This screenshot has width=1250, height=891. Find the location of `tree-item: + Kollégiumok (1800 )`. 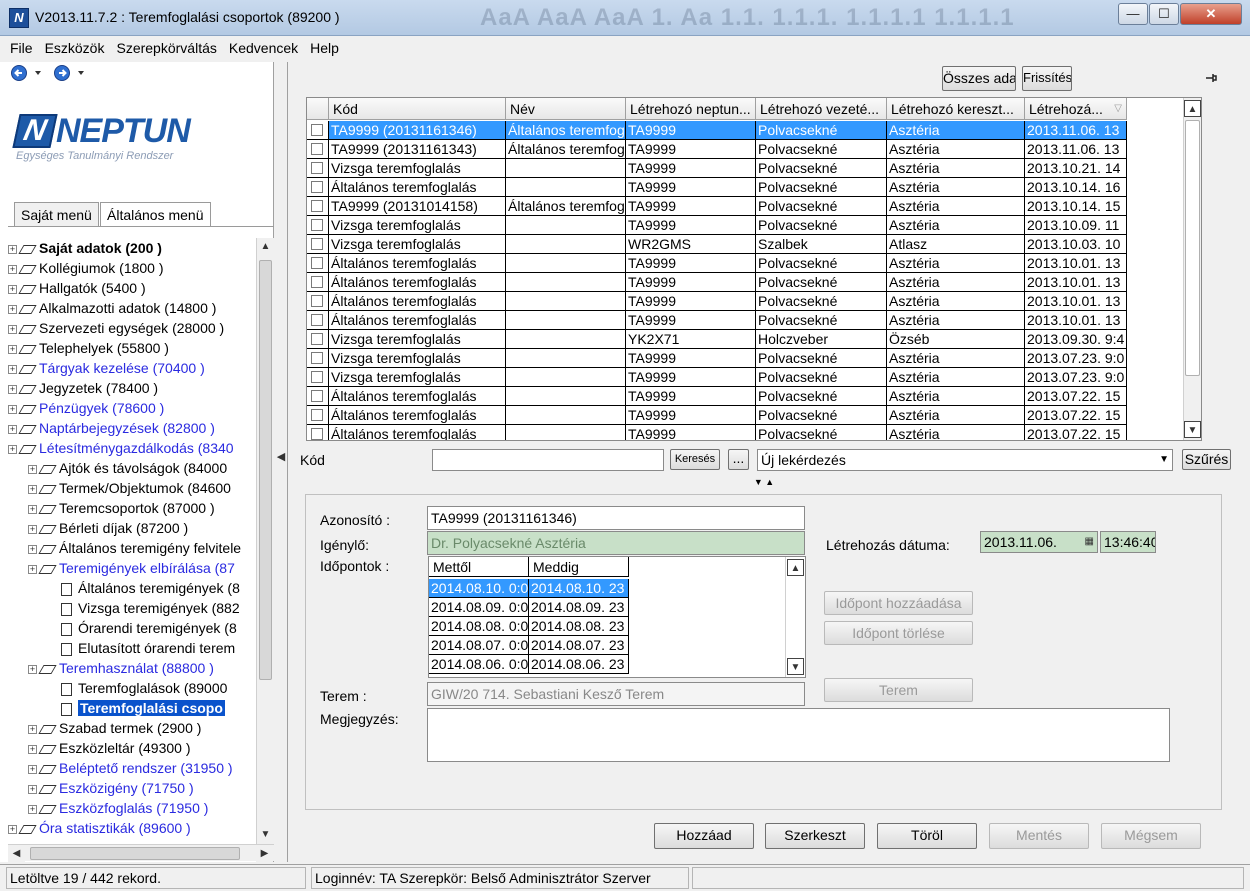

tree-item: + Kollégiumok (1800 ) is located at coordinates (86, 268).